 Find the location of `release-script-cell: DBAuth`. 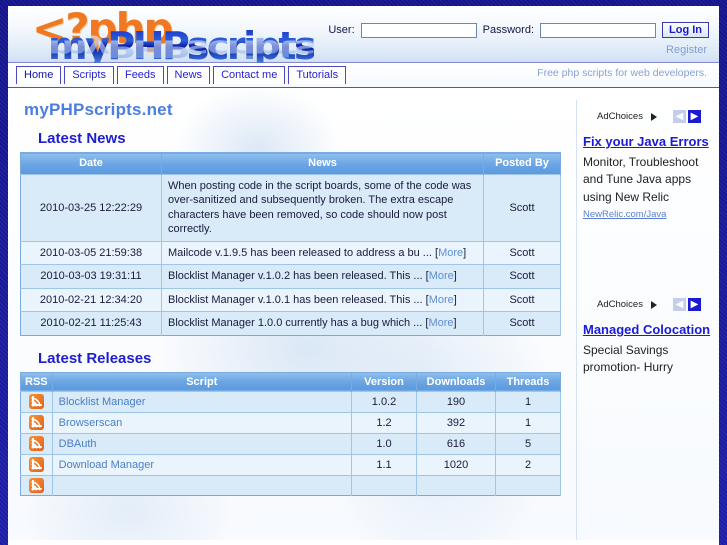

release-script-cell: DBAuth is located at coordinates (202, 443).